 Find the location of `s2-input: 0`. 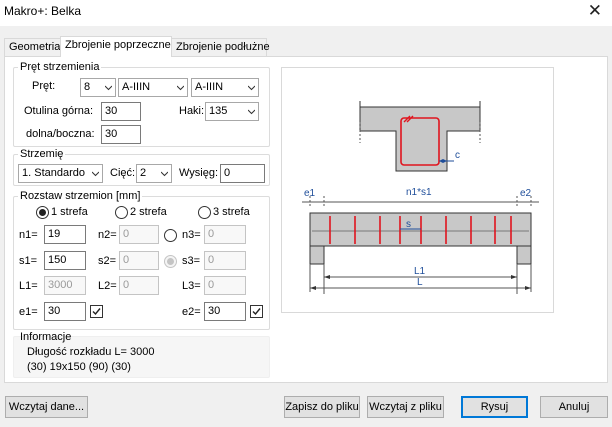

s2-input: 0 is located at coordinates (139, 260).